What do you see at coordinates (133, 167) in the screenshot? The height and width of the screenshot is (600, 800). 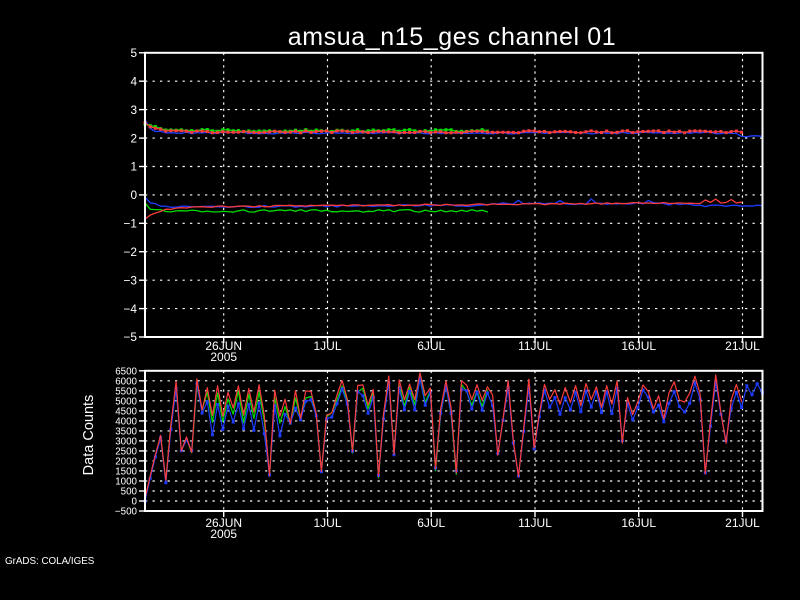 I see `svg-text: 1` at bounding box center [133, 167].